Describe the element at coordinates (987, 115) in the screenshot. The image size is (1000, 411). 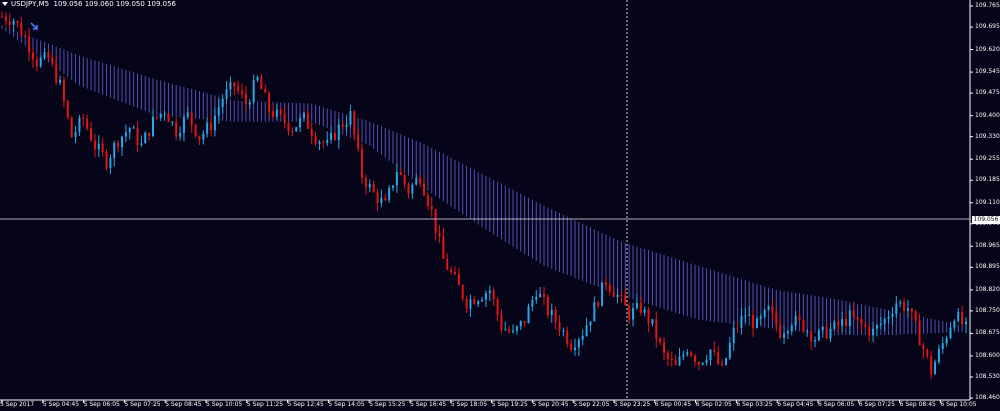
I see `y-tick-label: 109.400` at that location.